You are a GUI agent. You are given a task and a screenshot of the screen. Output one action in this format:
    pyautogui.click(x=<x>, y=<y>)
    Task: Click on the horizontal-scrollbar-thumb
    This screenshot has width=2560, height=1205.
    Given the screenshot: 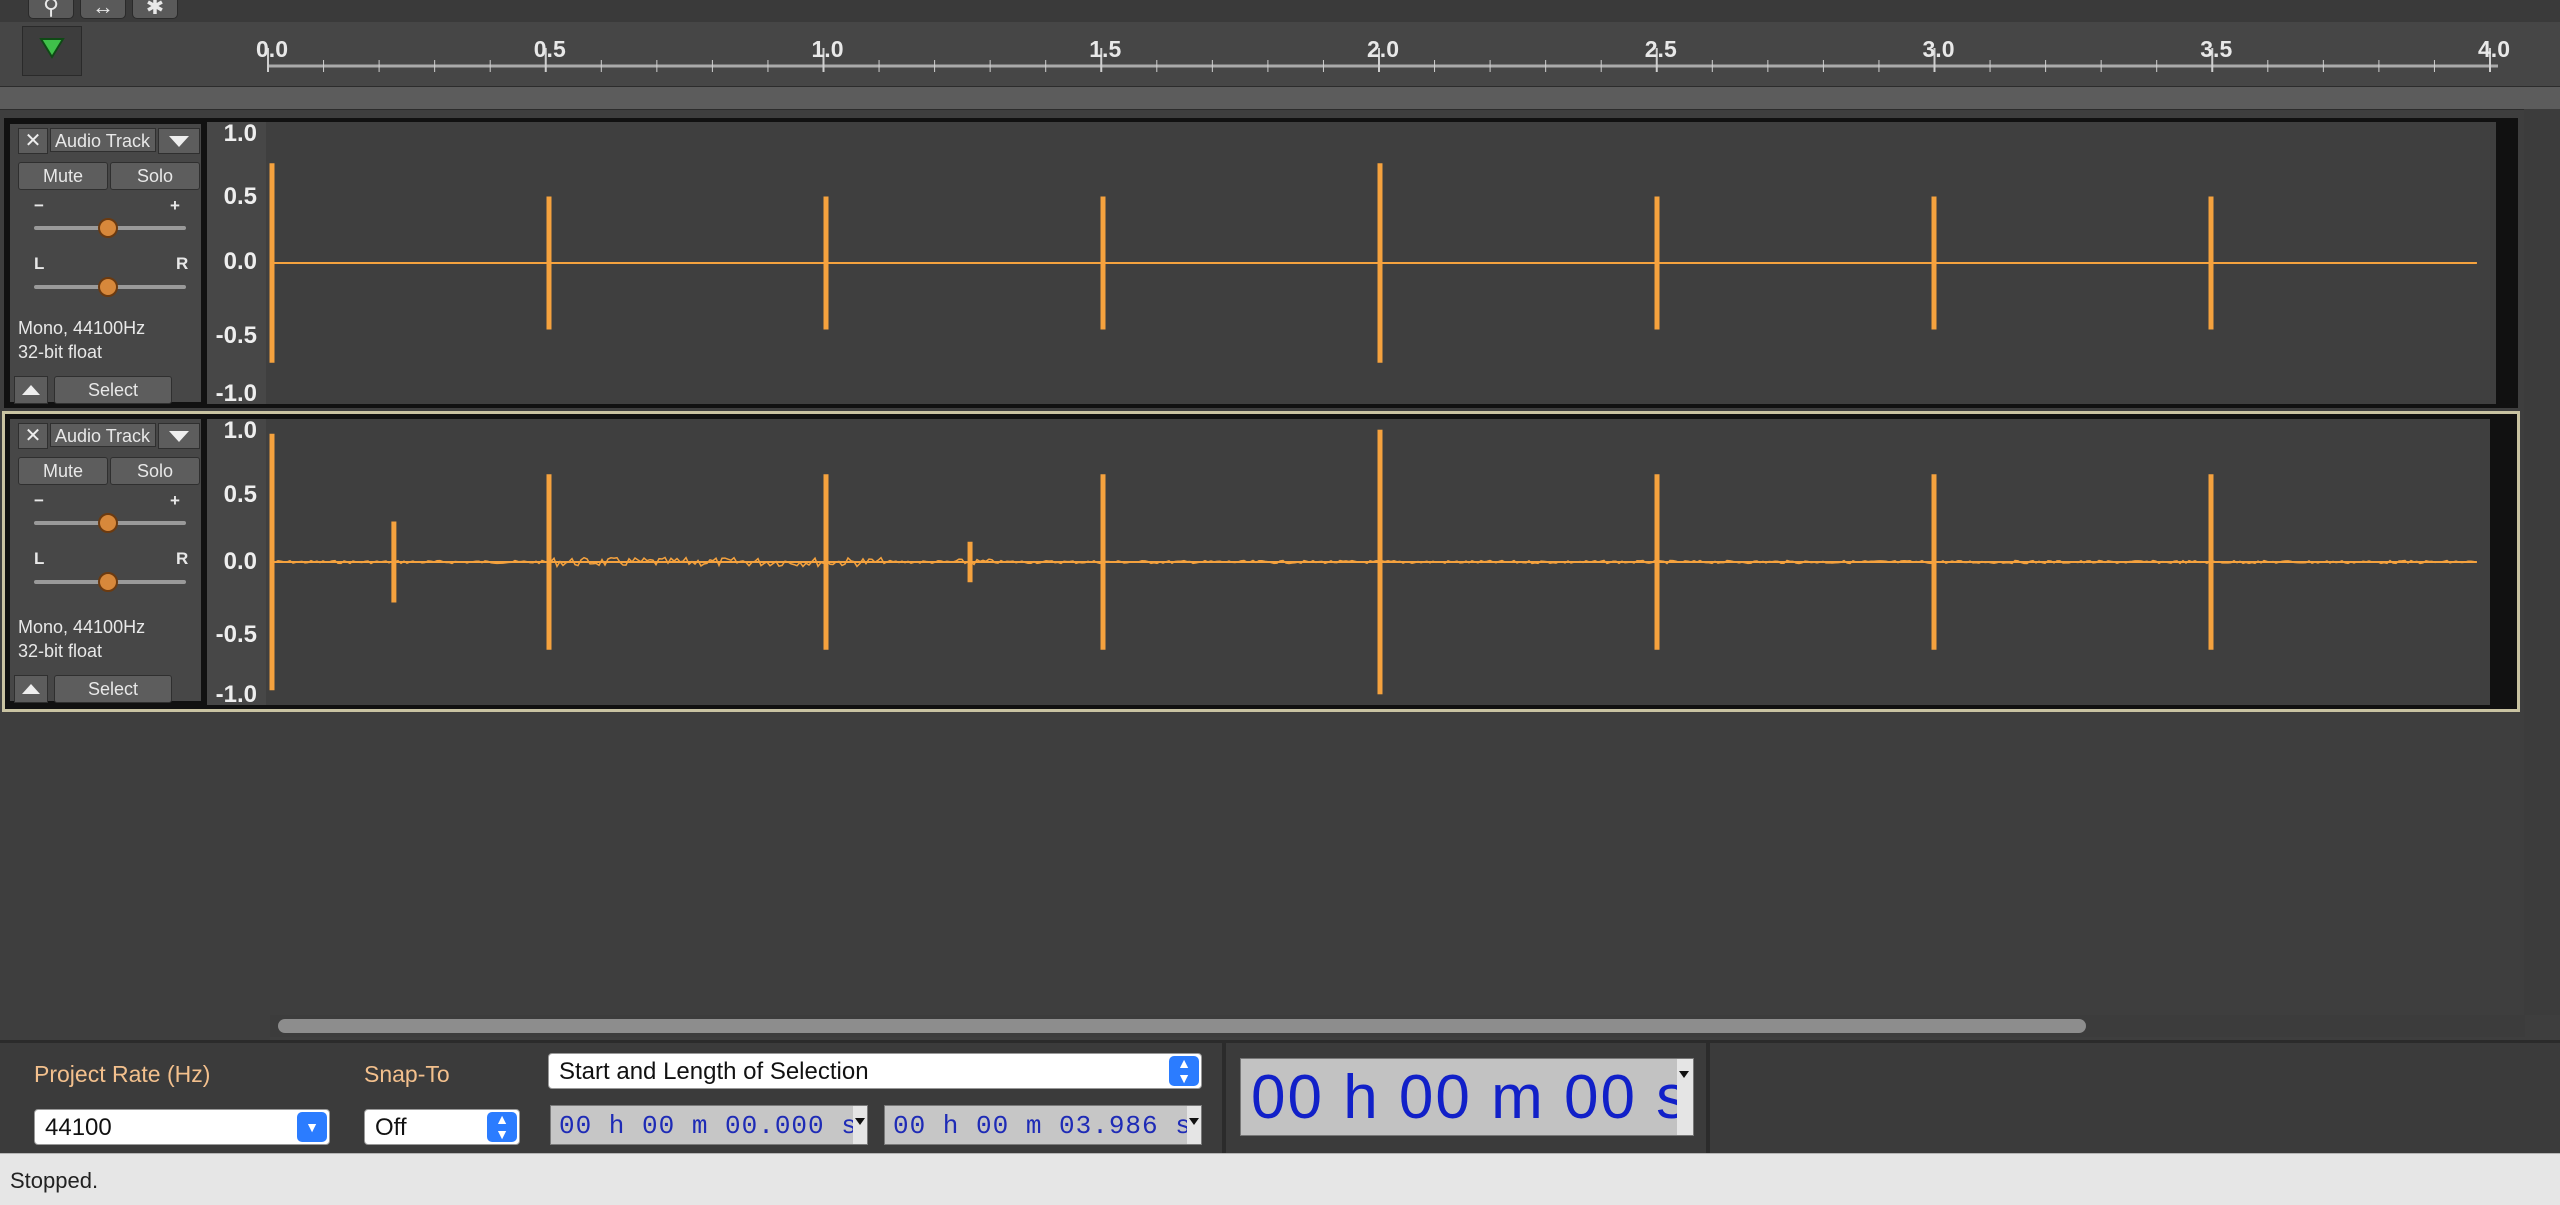 What is the action you would take?
    pyautogui.click(x=1182, y=1026)
    